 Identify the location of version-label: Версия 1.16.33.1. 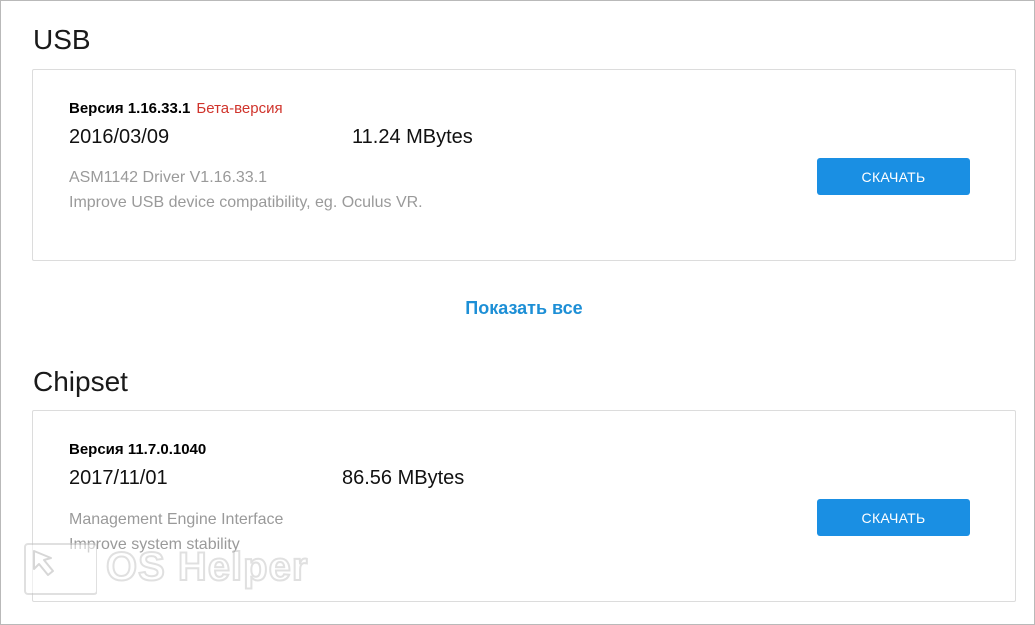
(130, 108).